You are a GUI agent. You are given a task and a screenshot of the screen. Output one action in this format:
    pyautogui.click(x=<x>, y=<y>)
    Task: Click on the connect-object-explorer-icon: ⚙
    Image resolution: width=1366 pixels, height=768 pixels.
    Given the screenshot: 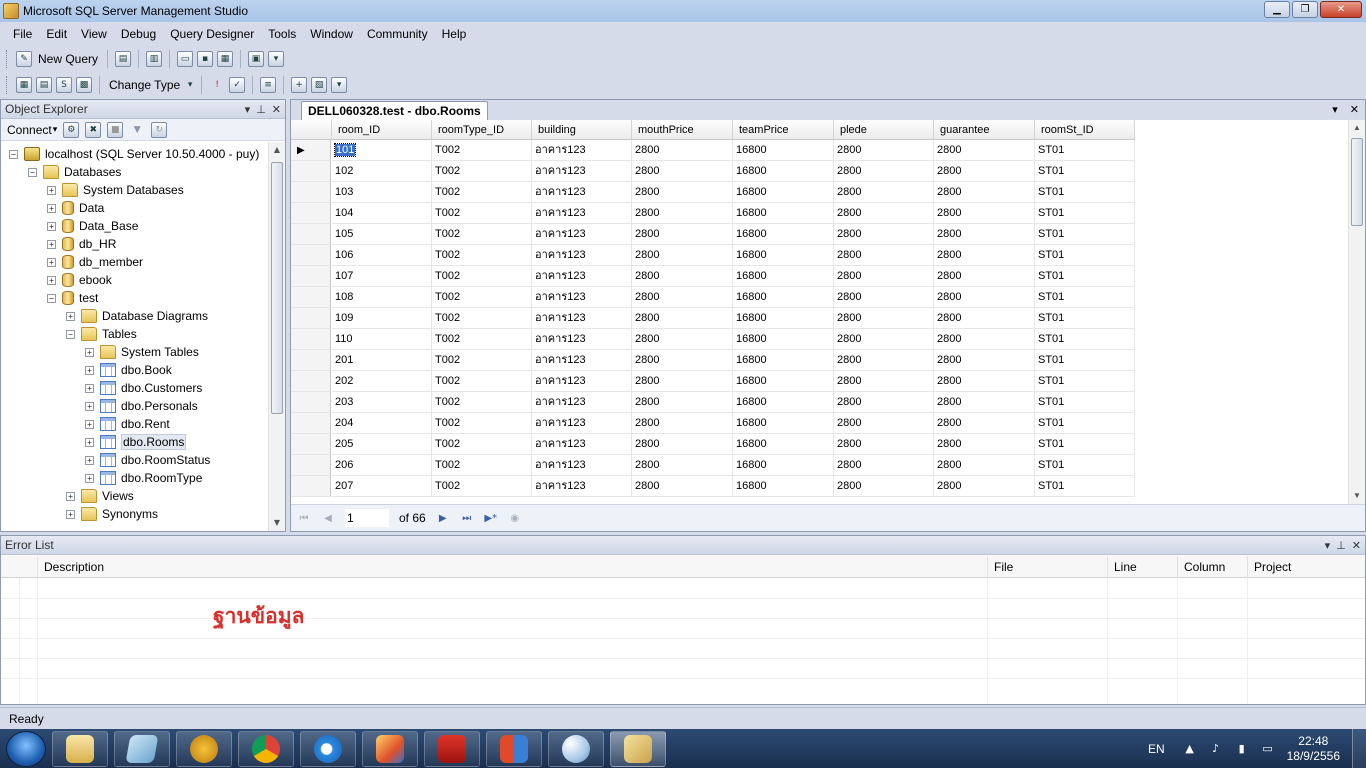 What is the action you would take?
    pyautogui.click(x=71, y=129)
    